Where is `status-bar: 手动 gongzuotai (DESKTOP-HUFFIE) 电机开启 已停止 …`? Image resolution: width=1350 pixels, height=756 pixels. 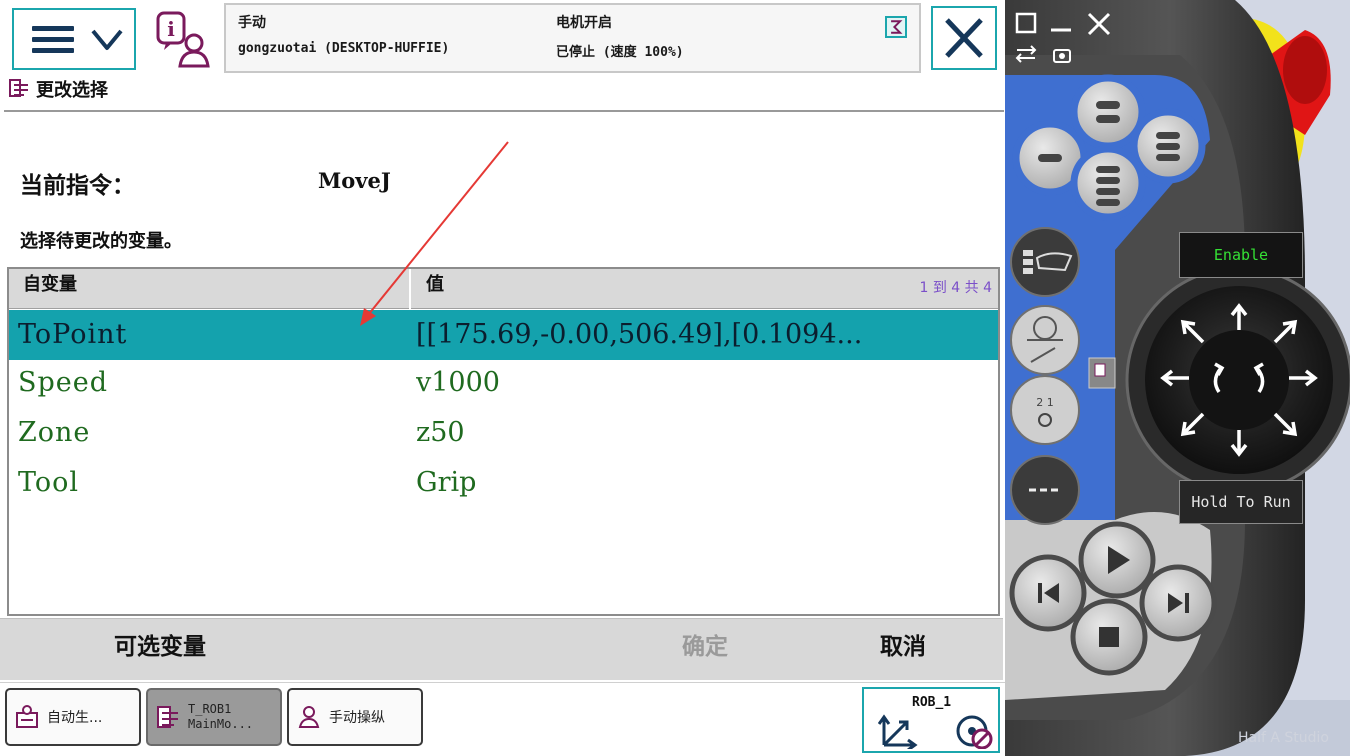
status-bar: 手动 gongzuotai (DESKTOP-HUFFIE) 电机开启 已停止 … is located at coordinates (572, 38).